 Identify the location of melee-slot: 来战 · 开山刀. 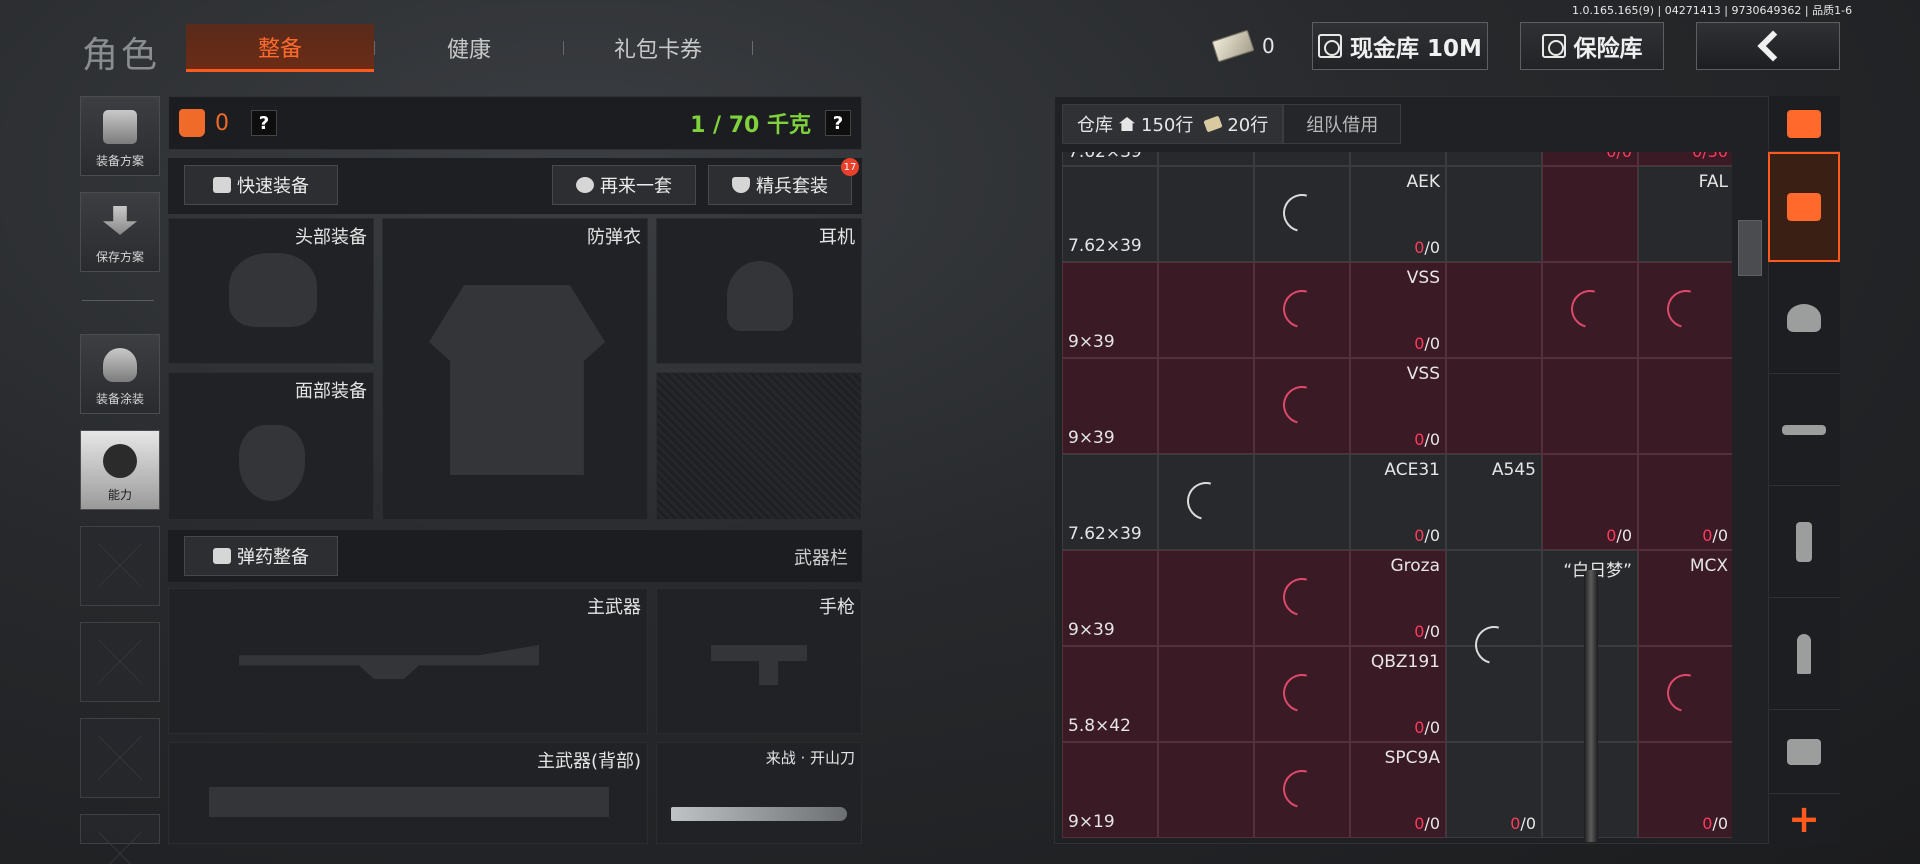
(759, 793).